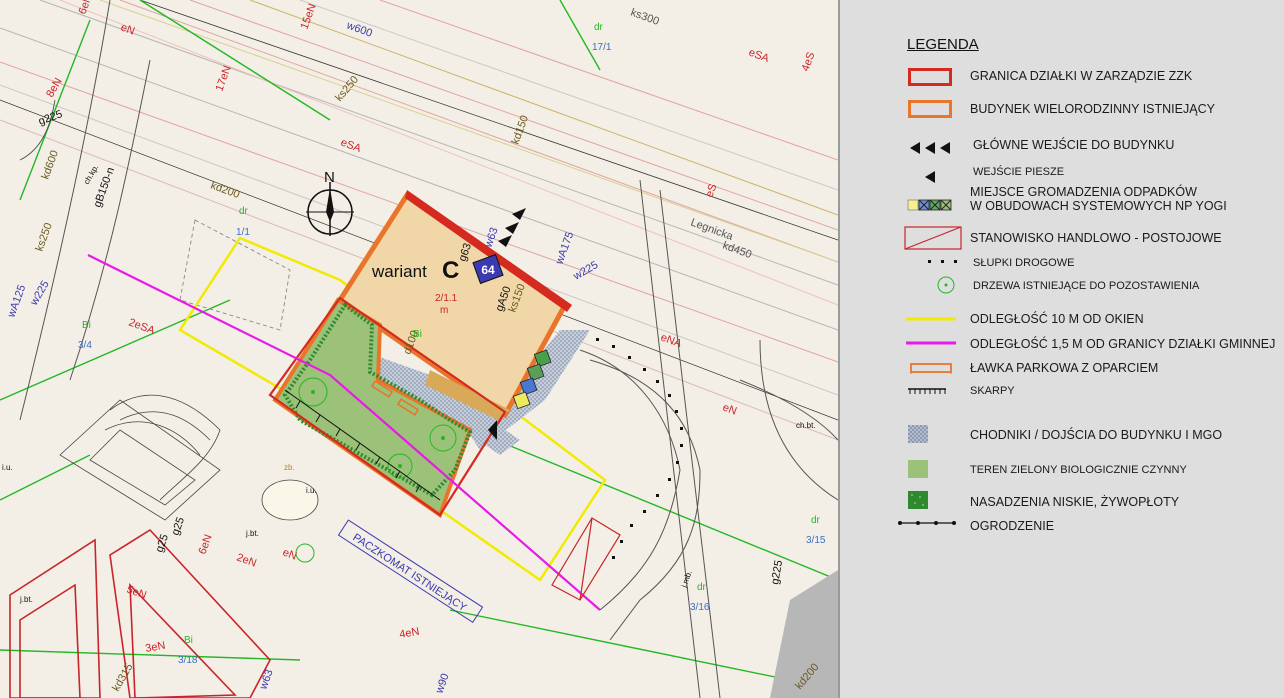 The image size is (1284, 698). What do you see at coordinates (1078, 470) in the screenshot?
I see `legend-item-label: TEREN ZIELONY BIOLOGICZNIE CZYNNY` at bounding box center [1078, 470].